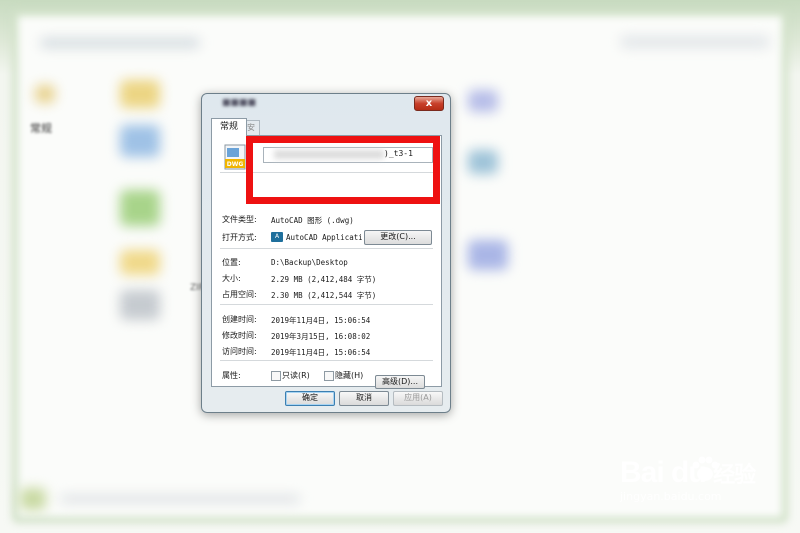  What do you see at coordinates (41, 128) in the screenshot?
I see `sidebar-item-label: 常规` at bounding box center [41, 128].